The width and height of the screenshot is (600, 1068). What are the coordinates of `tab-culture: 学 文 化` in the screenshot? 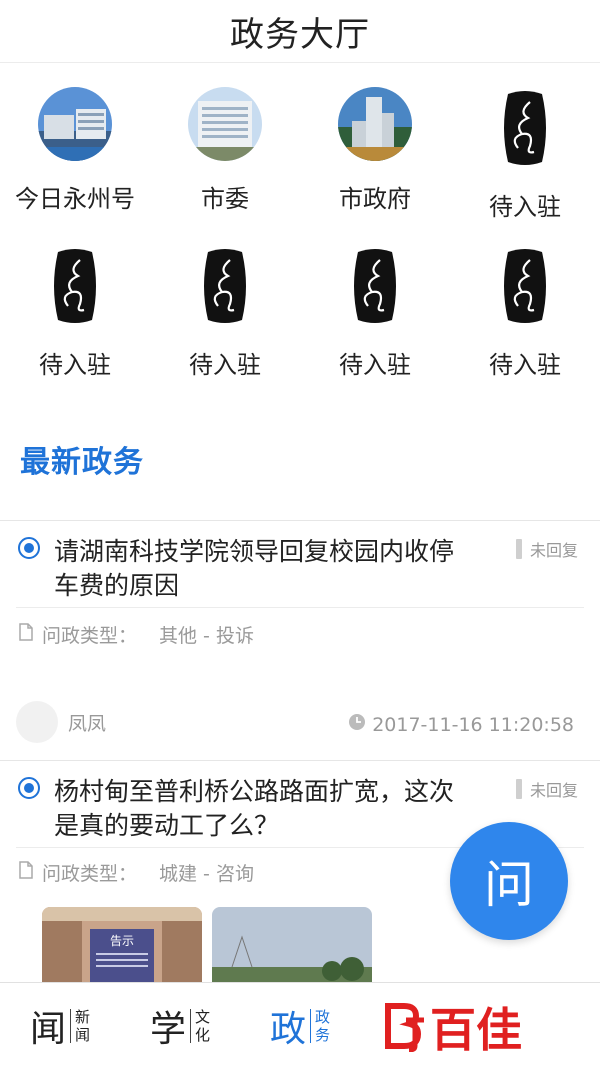 It's located at (180, 1025).